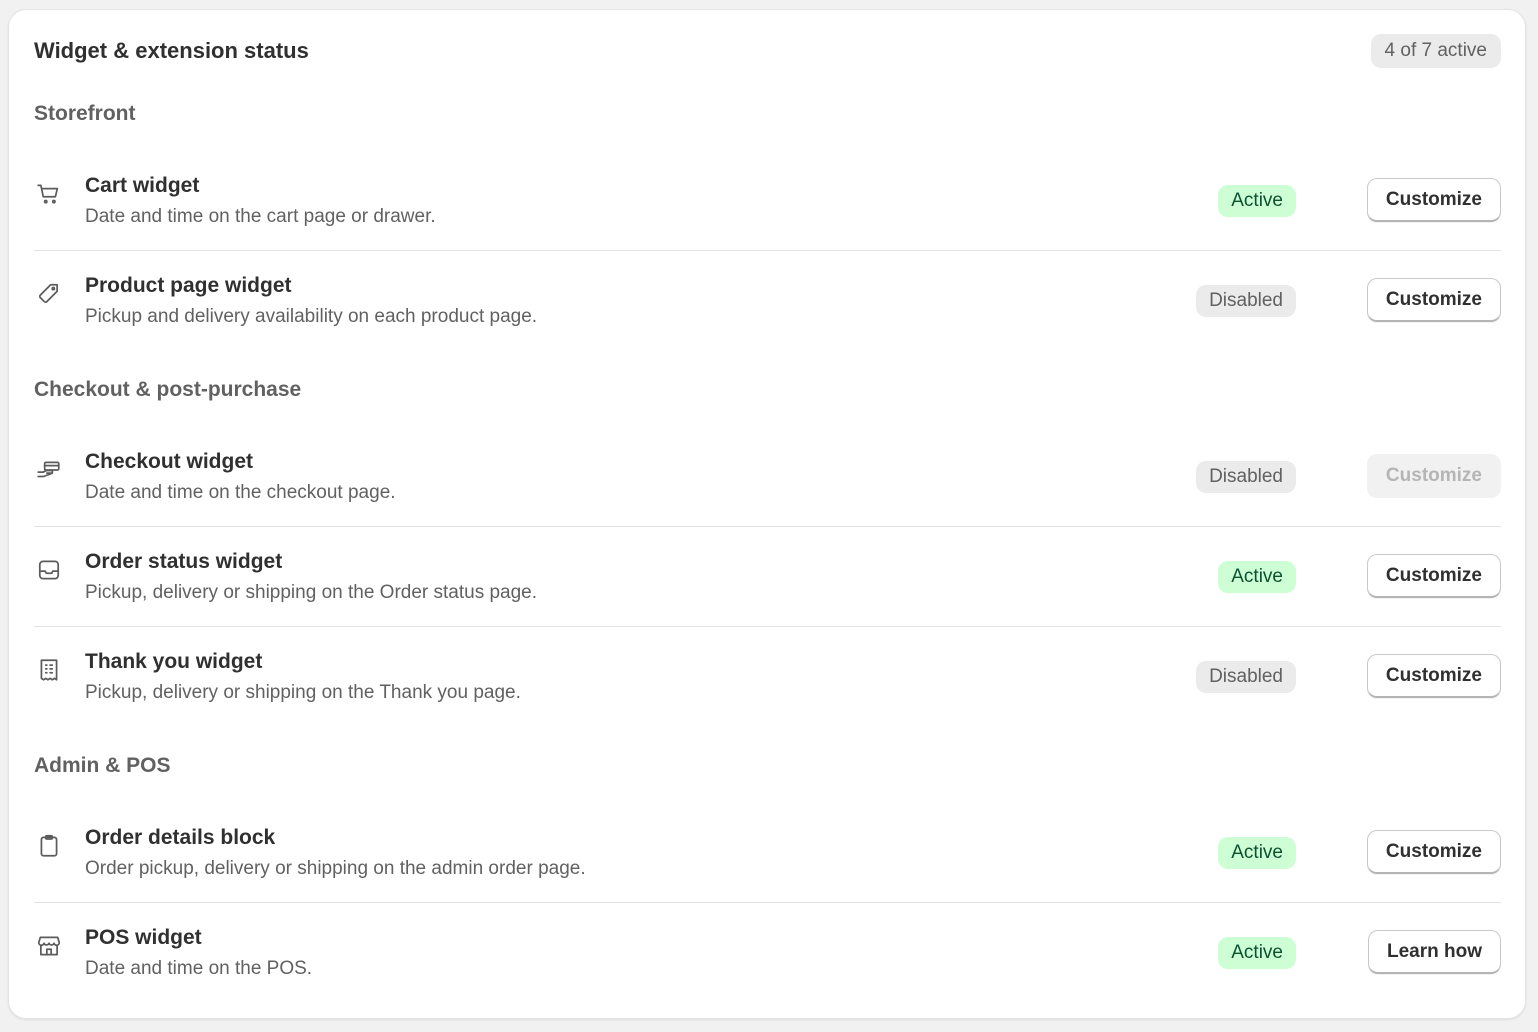  I want to click on learn-how-button: Learn how, so click(1434, 952).